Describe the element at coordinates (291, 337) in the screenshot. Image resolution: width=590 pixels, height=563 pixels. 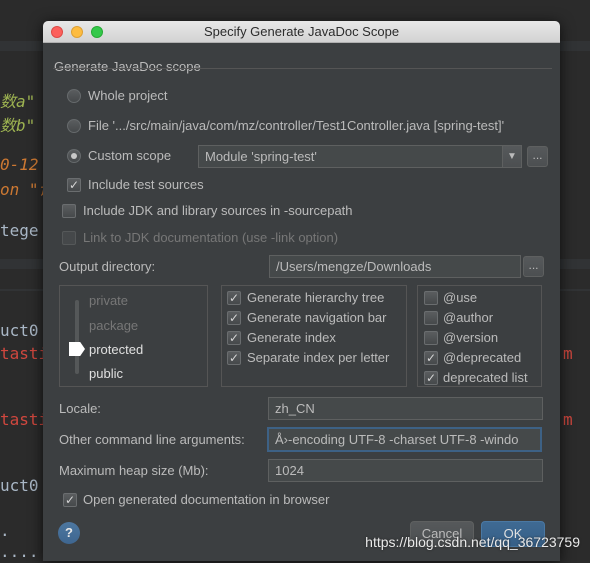
I see `generate-index-label: Generate index` at that location.